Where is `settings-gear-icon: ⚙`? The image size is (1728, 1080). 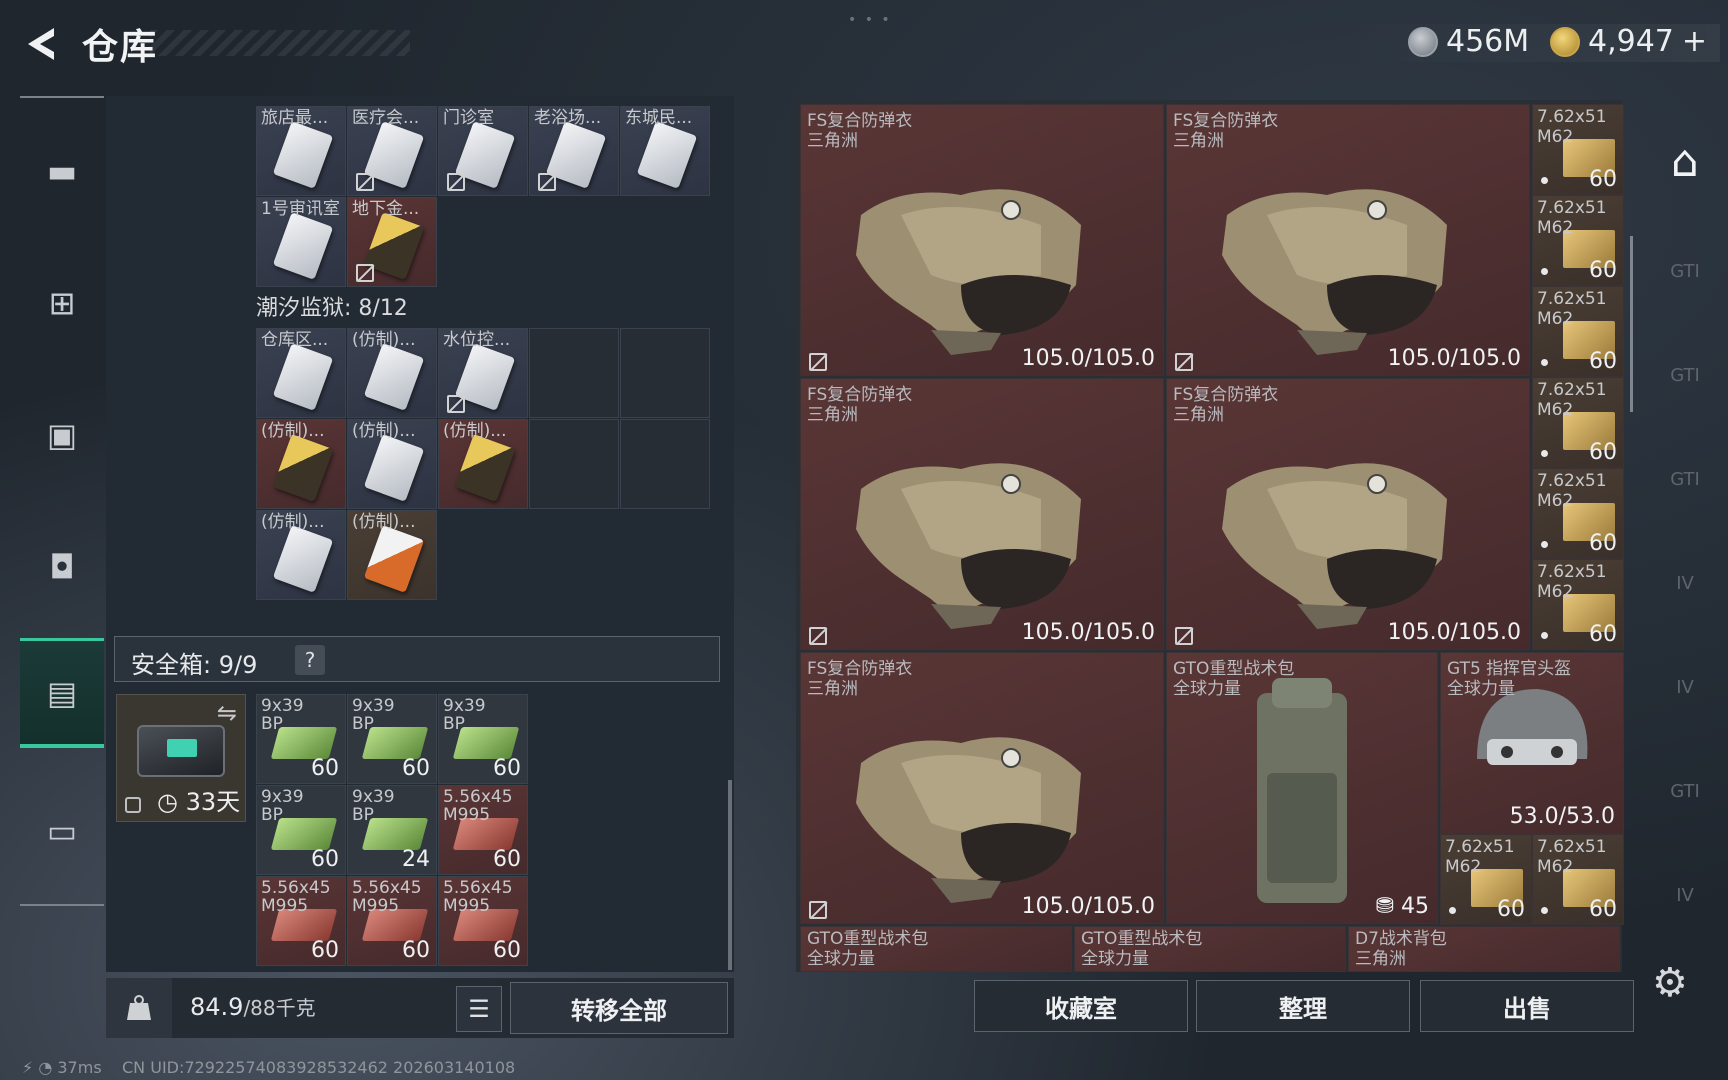 settings-gear-icon: ⚙ is located at coordinates (1670, 983).